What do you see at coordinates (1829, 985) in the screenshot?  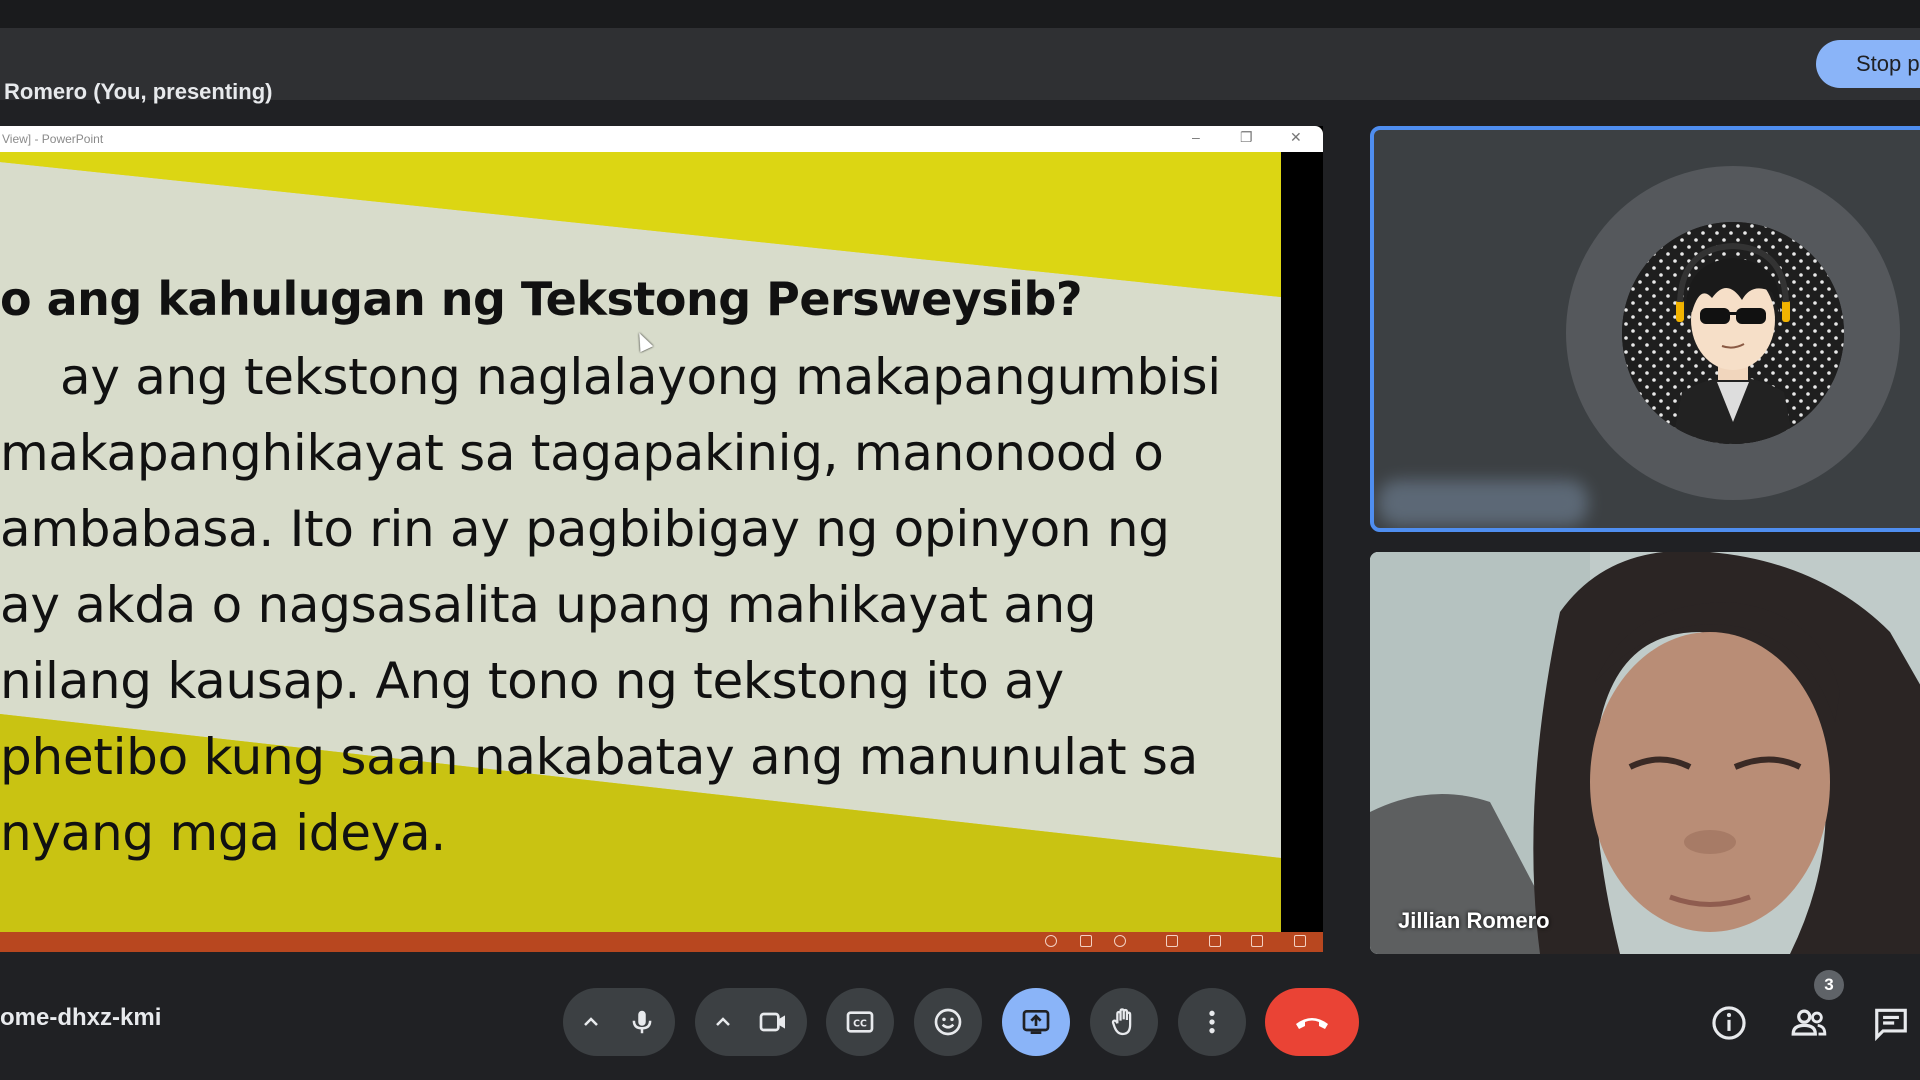 I see `people-count-badge: 3` at bounding box center [1829, 985].